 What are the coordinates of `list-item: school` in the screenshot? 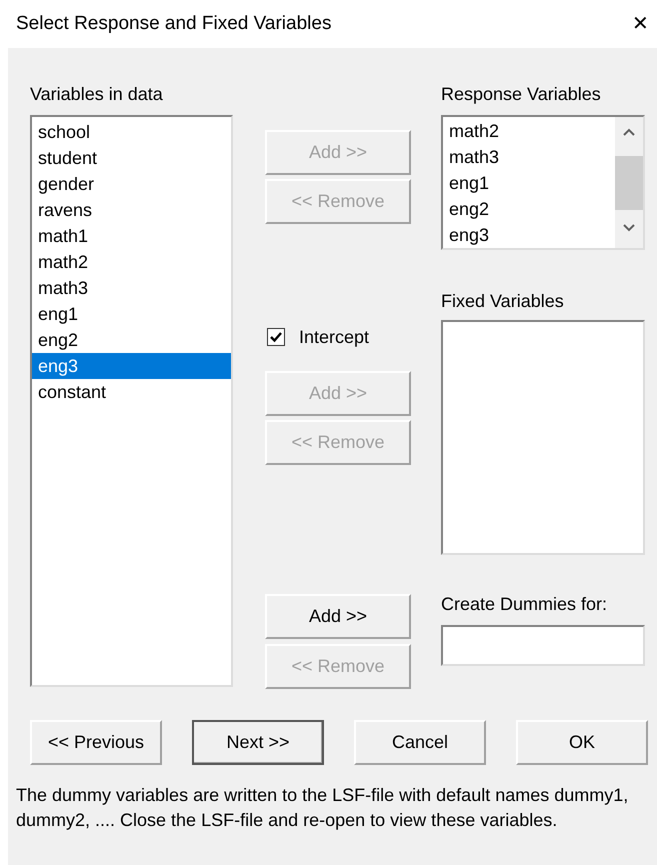 It's located at (131, 132).